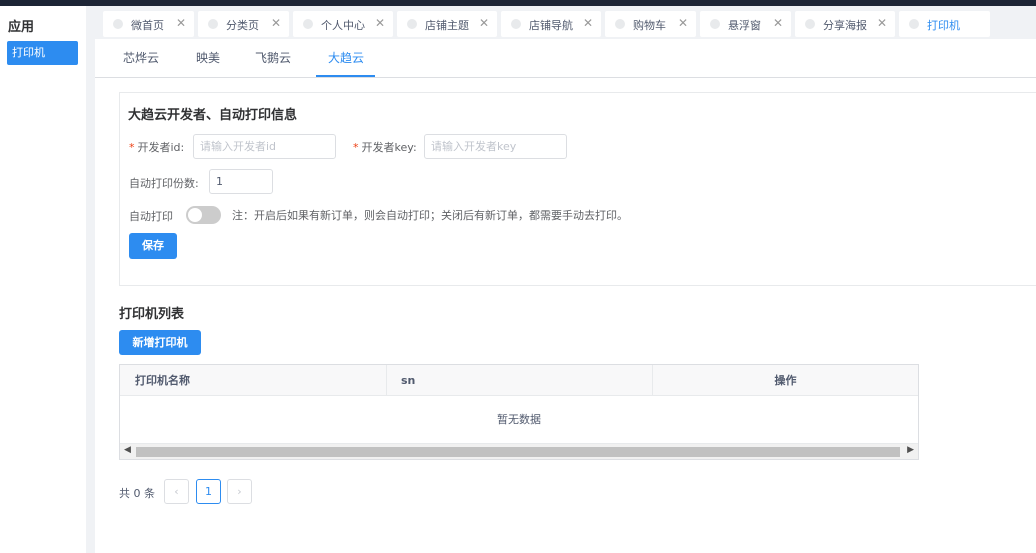 Image resolution: width=1036 pixels, height=553 pixels. Describe the element at coordinates (157, 147) in the screenshot. I see `dev-id-label: * 开发者id:` at that location.